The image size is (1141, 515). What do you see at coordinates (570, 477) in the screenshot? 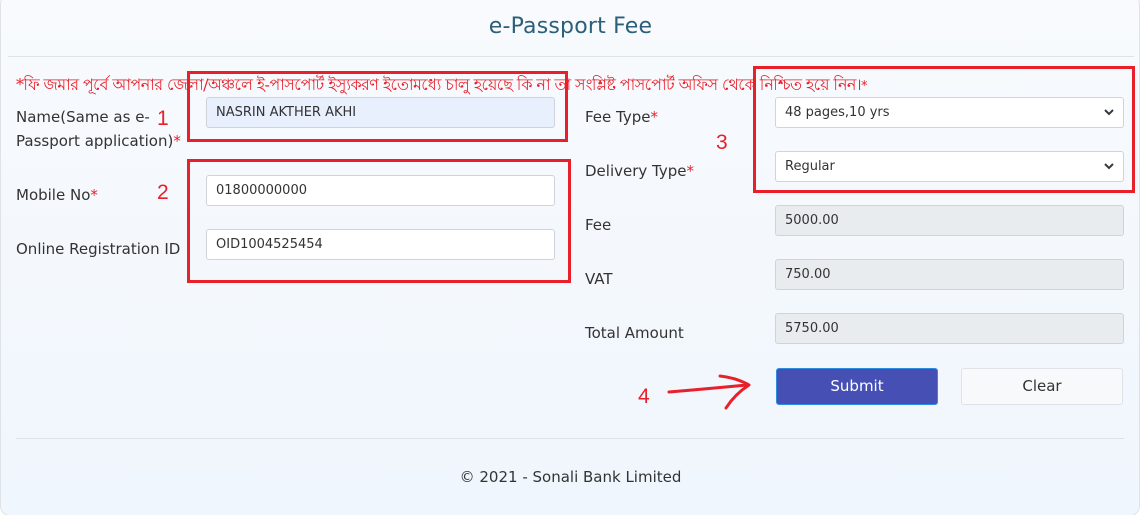
I see `footer-copyright: © 2021 - Sonali Bank Limited` at bounding box center [570, 477].